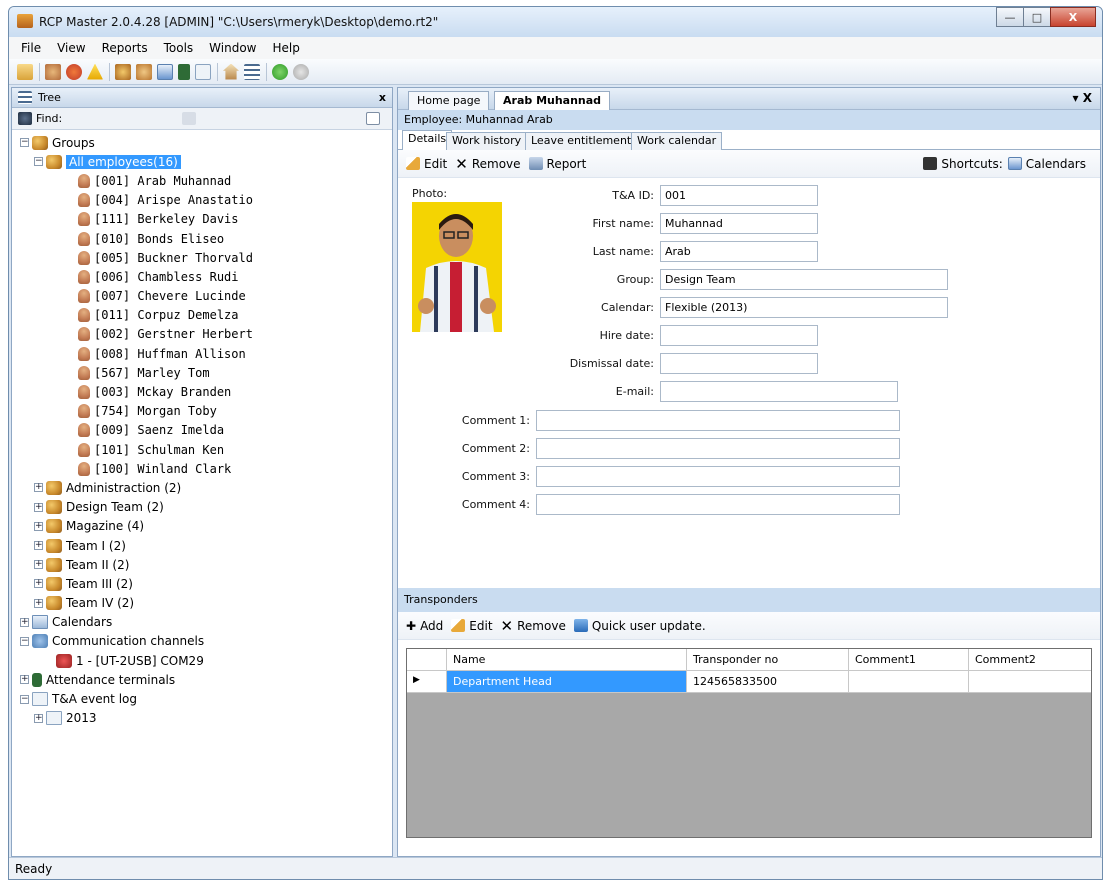  Describe the element at coordinates (1073, 17) in the screenshot. I see `close-button: X` at that location.